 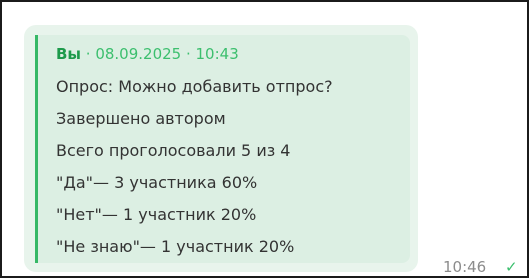 What do you see at coordinates (156, 214) in the screenshot?
I see `poll-option-no: "Нет"— 1 участник 20%` at bounding box center [156, 214].